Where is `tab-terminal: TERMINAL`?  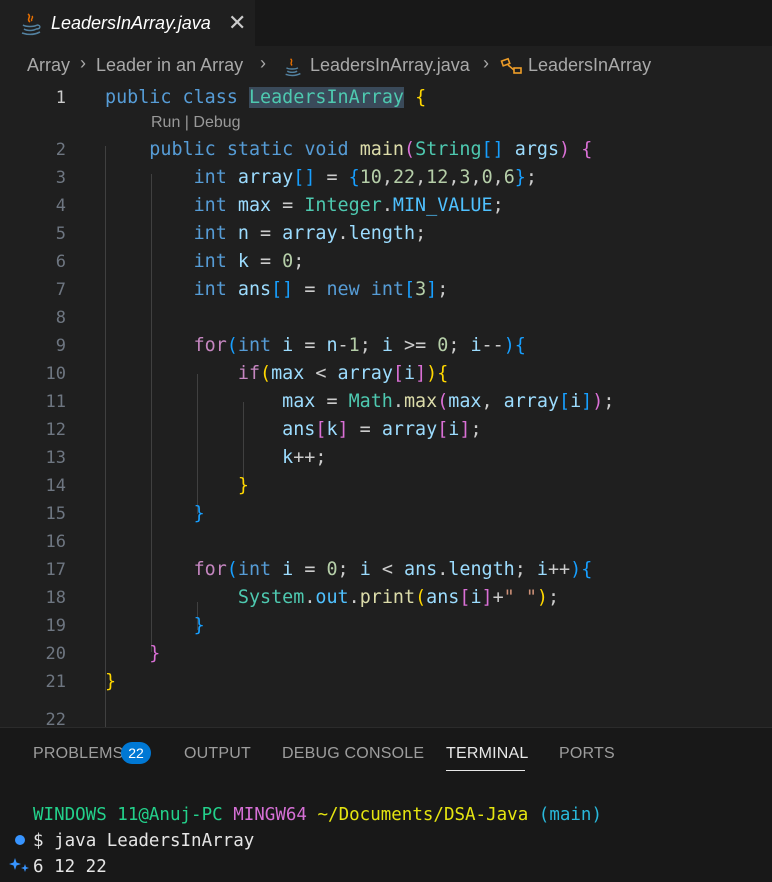
tab-terminal: TERMINAL is located at coordinates (487, 754).